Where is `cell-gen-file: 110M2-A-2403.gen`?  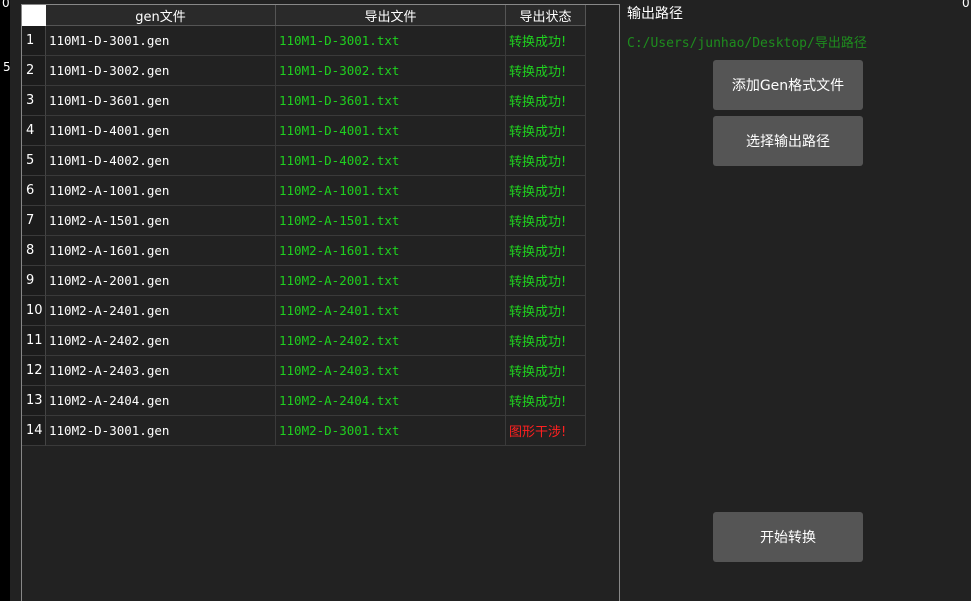 cell-gen-file: 110M2-A-2403.gen is located at coordinates (161, 371).